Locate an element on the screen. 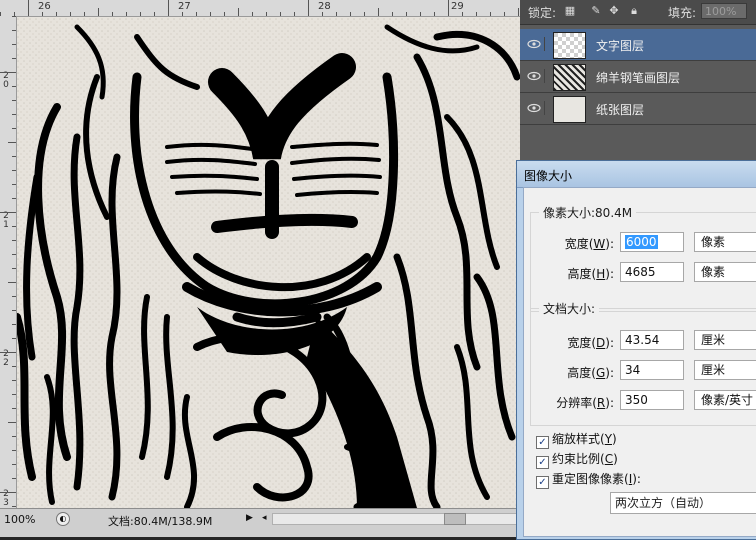 This screenshot has width=756, height=540. resolution-input: 350 is located at coordinates (652, 400).